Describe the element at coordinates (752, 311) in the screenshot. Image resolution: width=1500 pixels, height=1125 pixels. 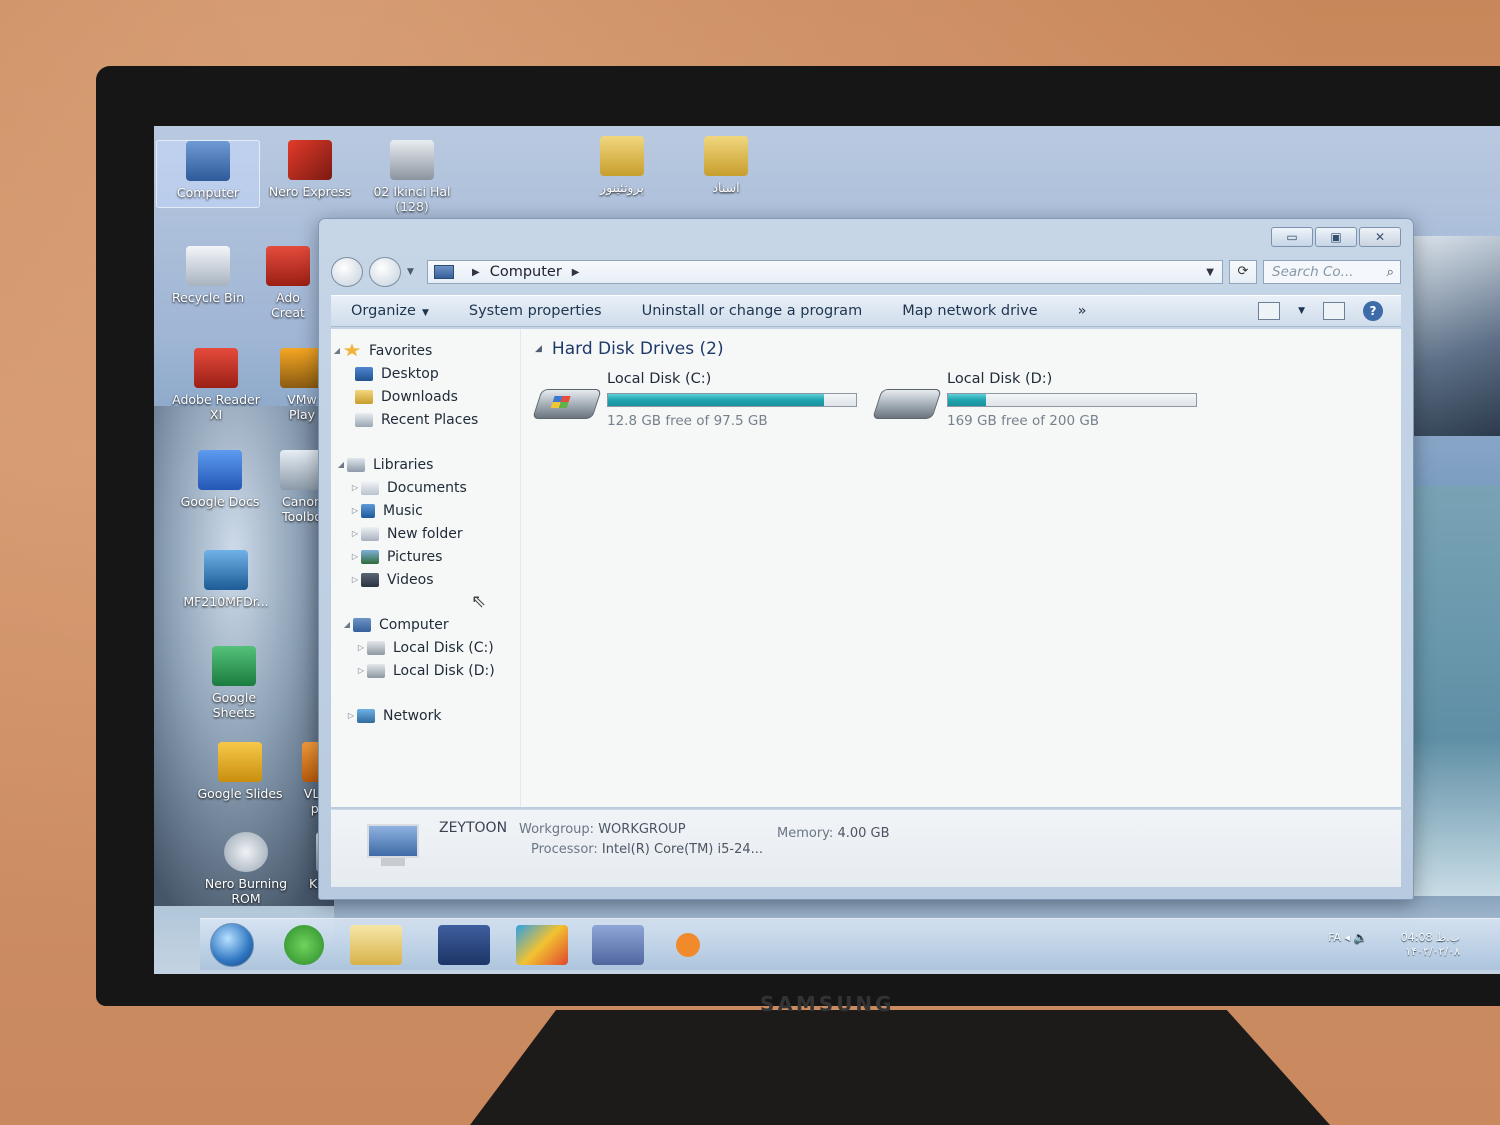
I see `uninstall-program-button: Uninstall or change a program` at that location.